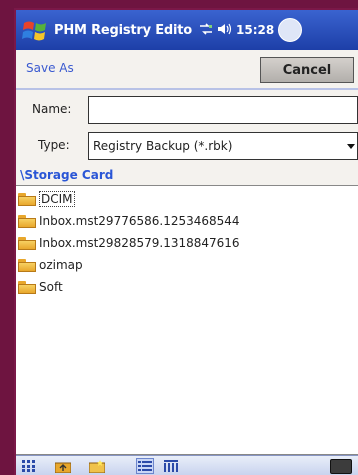 The height and width of the screenshot is (475, 358). What do you see at coordinates (29, 466) in the screenshot?
I see `grid-view-icon` at bounding box center [29, 466].